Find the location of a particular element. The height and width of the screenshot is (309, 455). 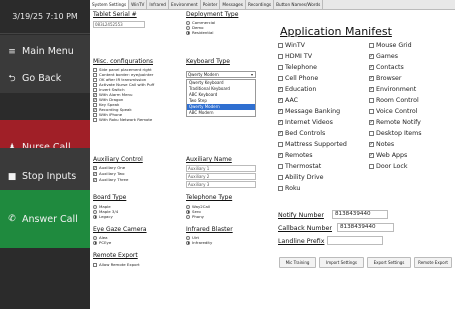

manifest-wintv-checkbox: WinTV is located at coordinates (291, 45).